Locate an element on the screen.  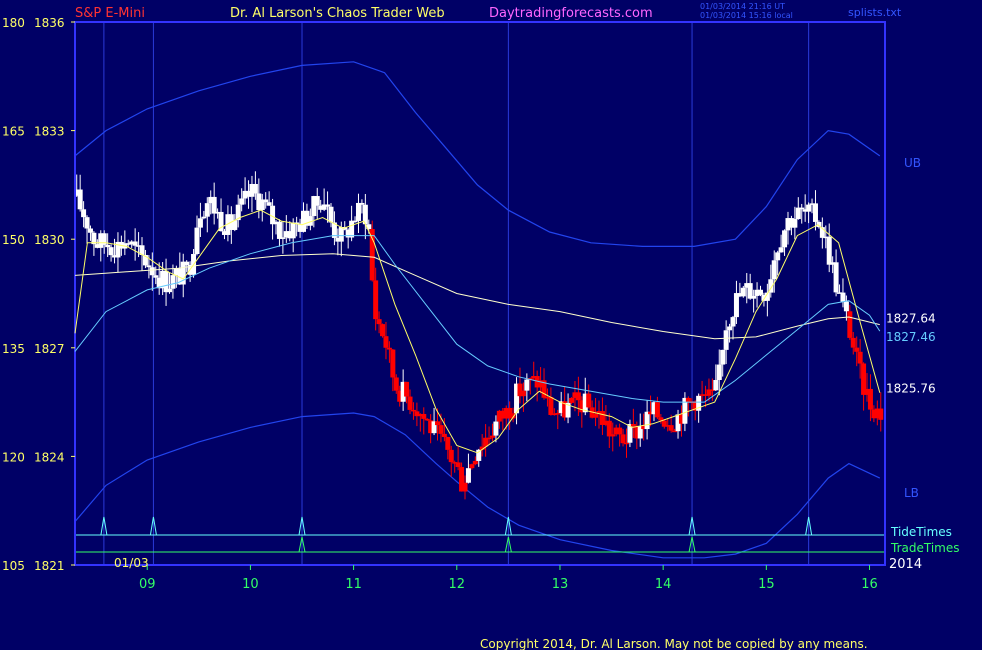
value-label-2: 1825.76 is located at coordinates (911, 389).